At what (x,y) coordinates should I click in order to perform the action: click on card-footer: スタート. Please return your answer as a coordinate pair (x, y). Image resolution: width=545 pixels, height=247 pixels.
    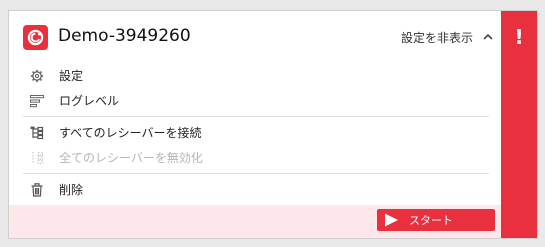
    Looking at the image, I should click on (256, 221).